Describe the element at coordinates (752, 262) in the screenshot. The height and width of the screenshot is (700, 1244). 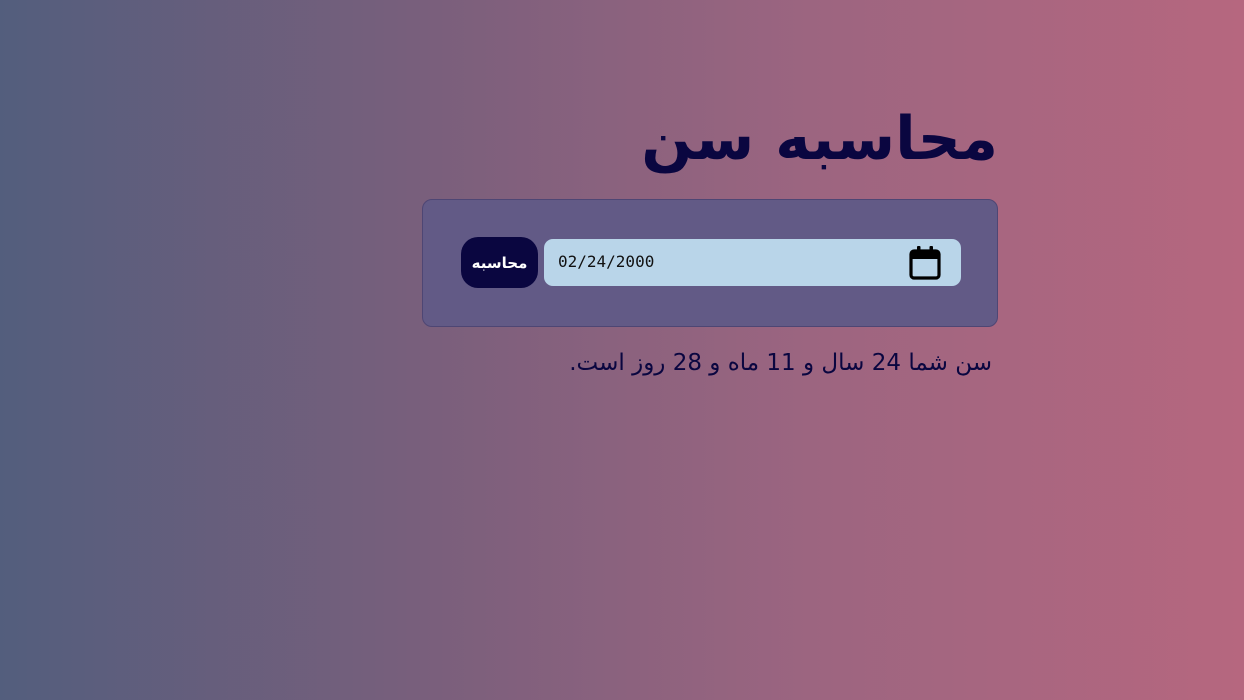
I see `birthdate-input: 02/24/2000` at that location.